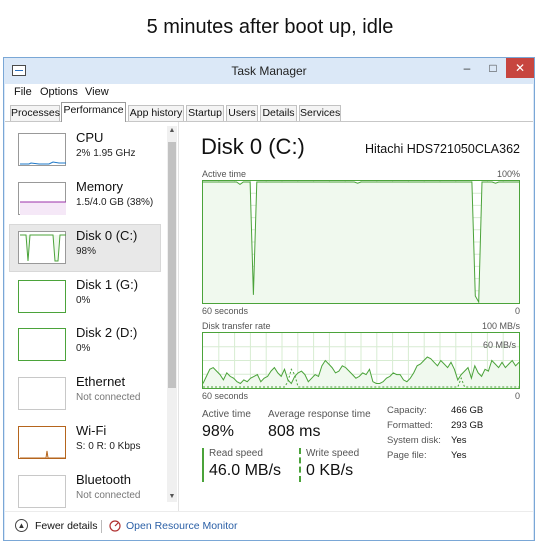 The height and width of the screenshot is (549, 540). I want to click on sidebar-item-value: 2% 1.95 GHz, so click(106, 153).